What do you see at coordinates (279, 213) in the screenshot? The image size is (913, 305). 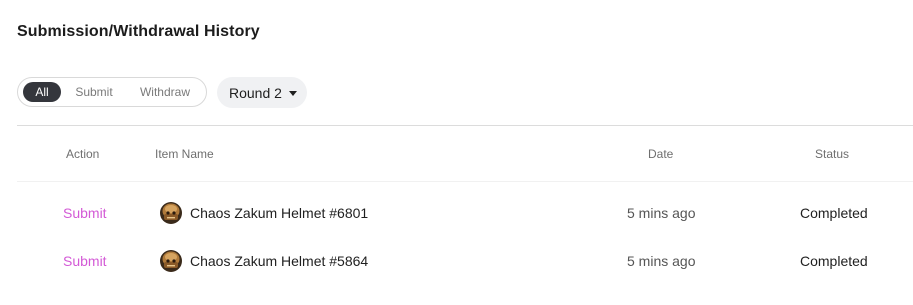 I see `row-item-name-text: Chaos Zakum Helmet #6801` at bounding box center [279, 213].